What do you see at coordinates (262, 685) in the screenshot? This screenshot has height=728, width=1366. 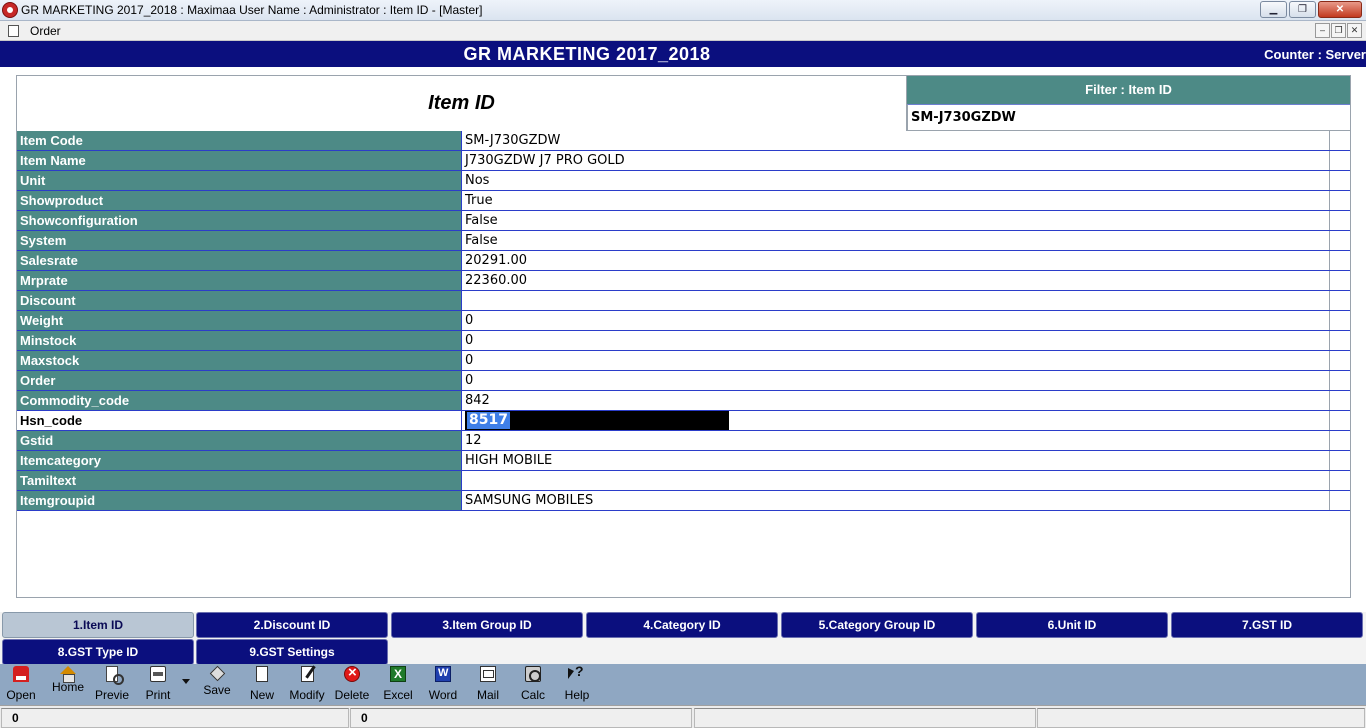 I see `new-button: New` at bounding box center [262, 685].